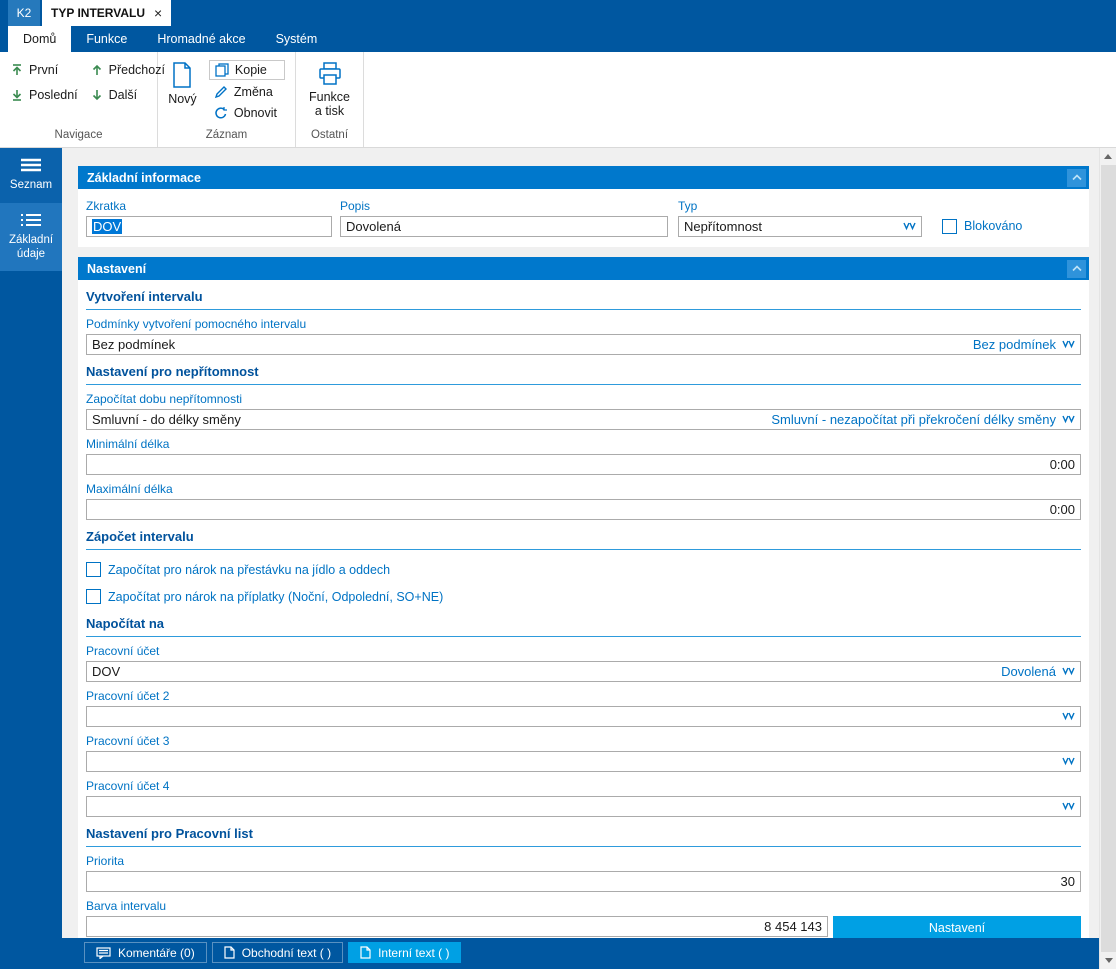 This screenshot has width=1116, height=969. I want to click on blokovano-field: Blokováno, so click(982, 226).